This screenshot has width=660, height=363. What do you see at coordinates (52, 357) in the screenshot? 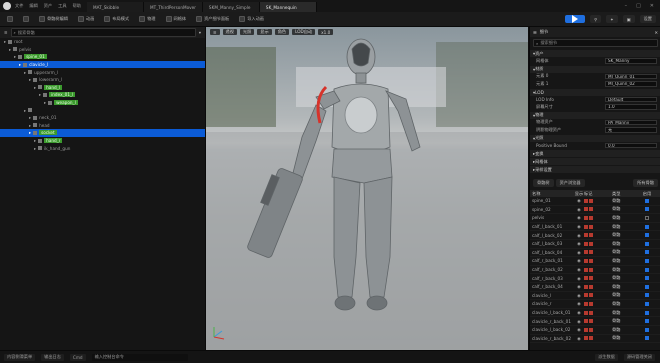
I see `output-log-button: 输出日志` at bounding box center [52, 357].